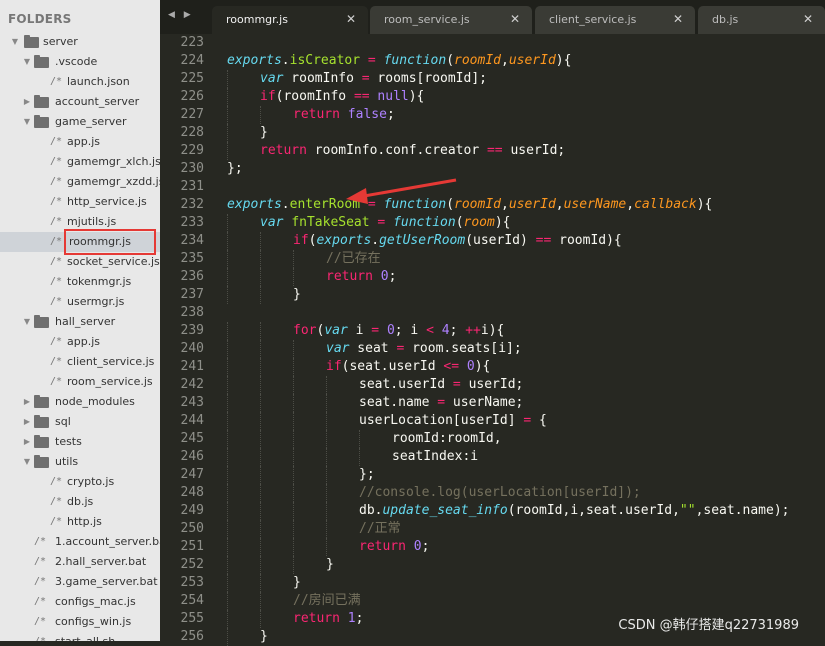 The height and width of the screenshot is (646, 825). Describe the element at coordinates (80, 202) in the screenshot. I see `tree-file: /* http_service.js` at that location.